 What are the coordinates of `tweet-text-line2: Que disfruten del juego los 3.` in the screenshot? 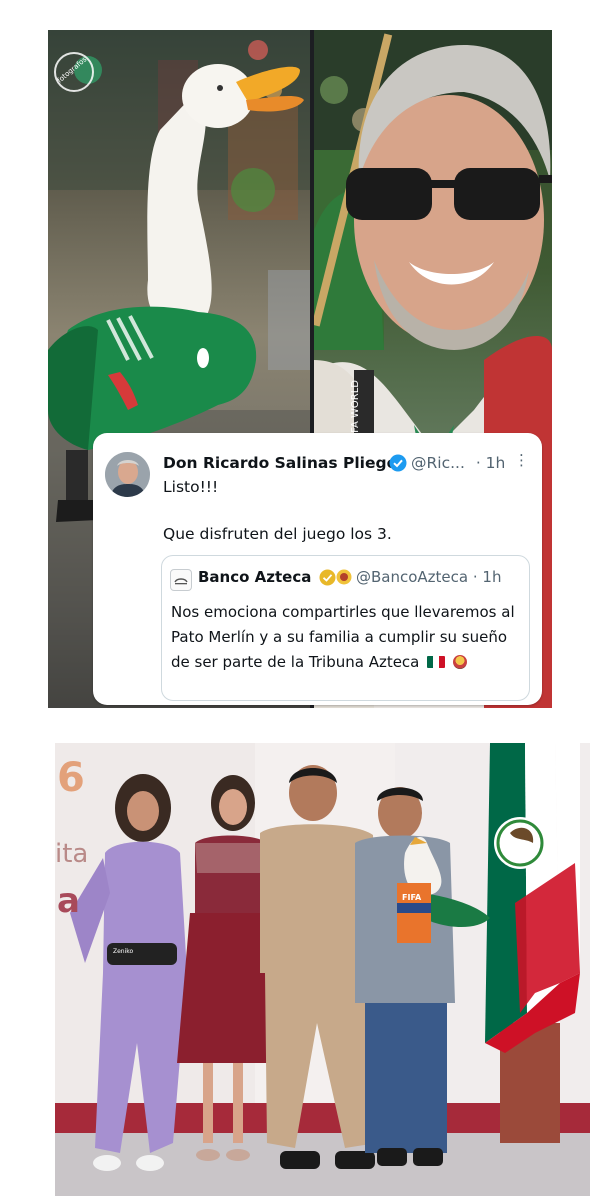 It's located at (277, 534).